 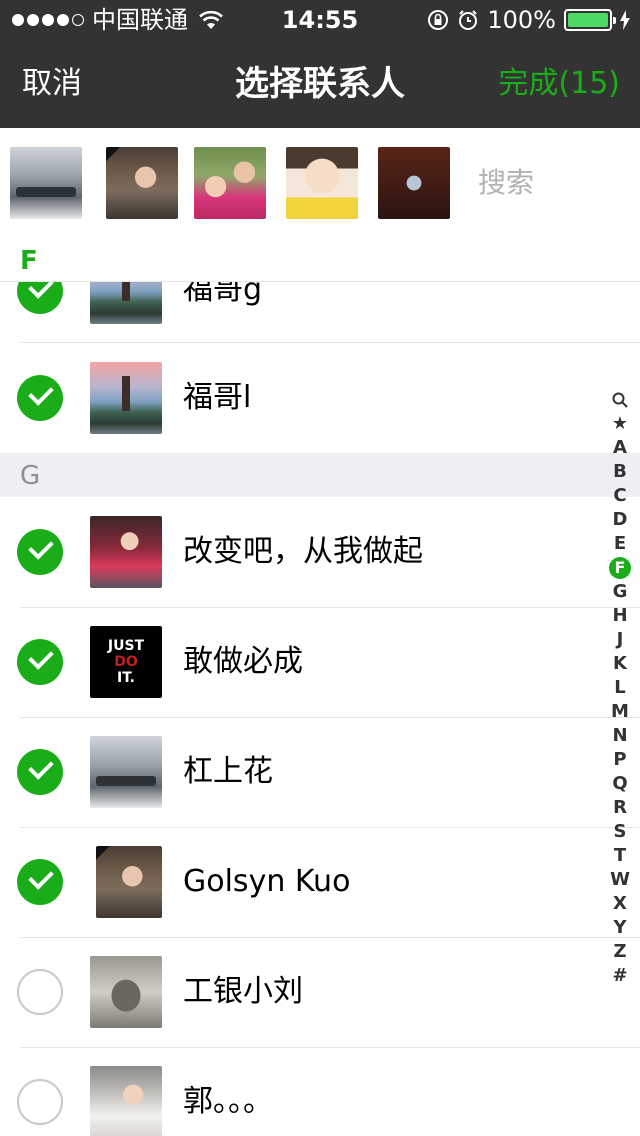 What do you see at coordinates (267, 881) in the screenshot?
I see `contact-name: Golsyn Kuo` at bounding box center [267, 881].